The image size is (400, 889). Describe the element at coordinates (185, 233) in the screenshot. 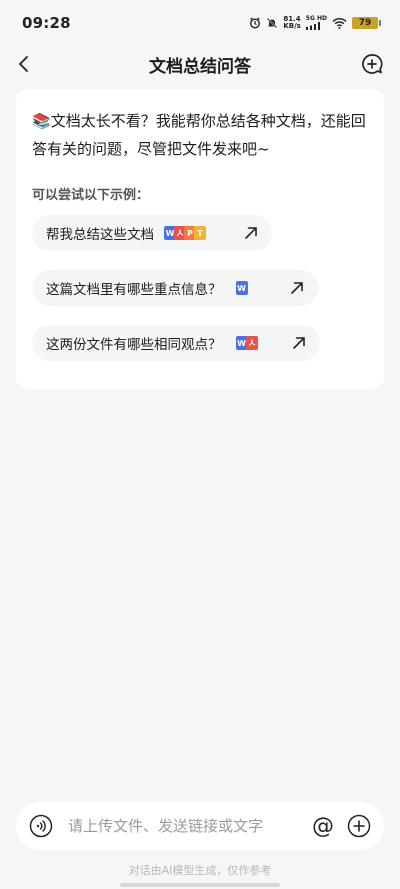

I see `file-type-icons: W P T` at that location.